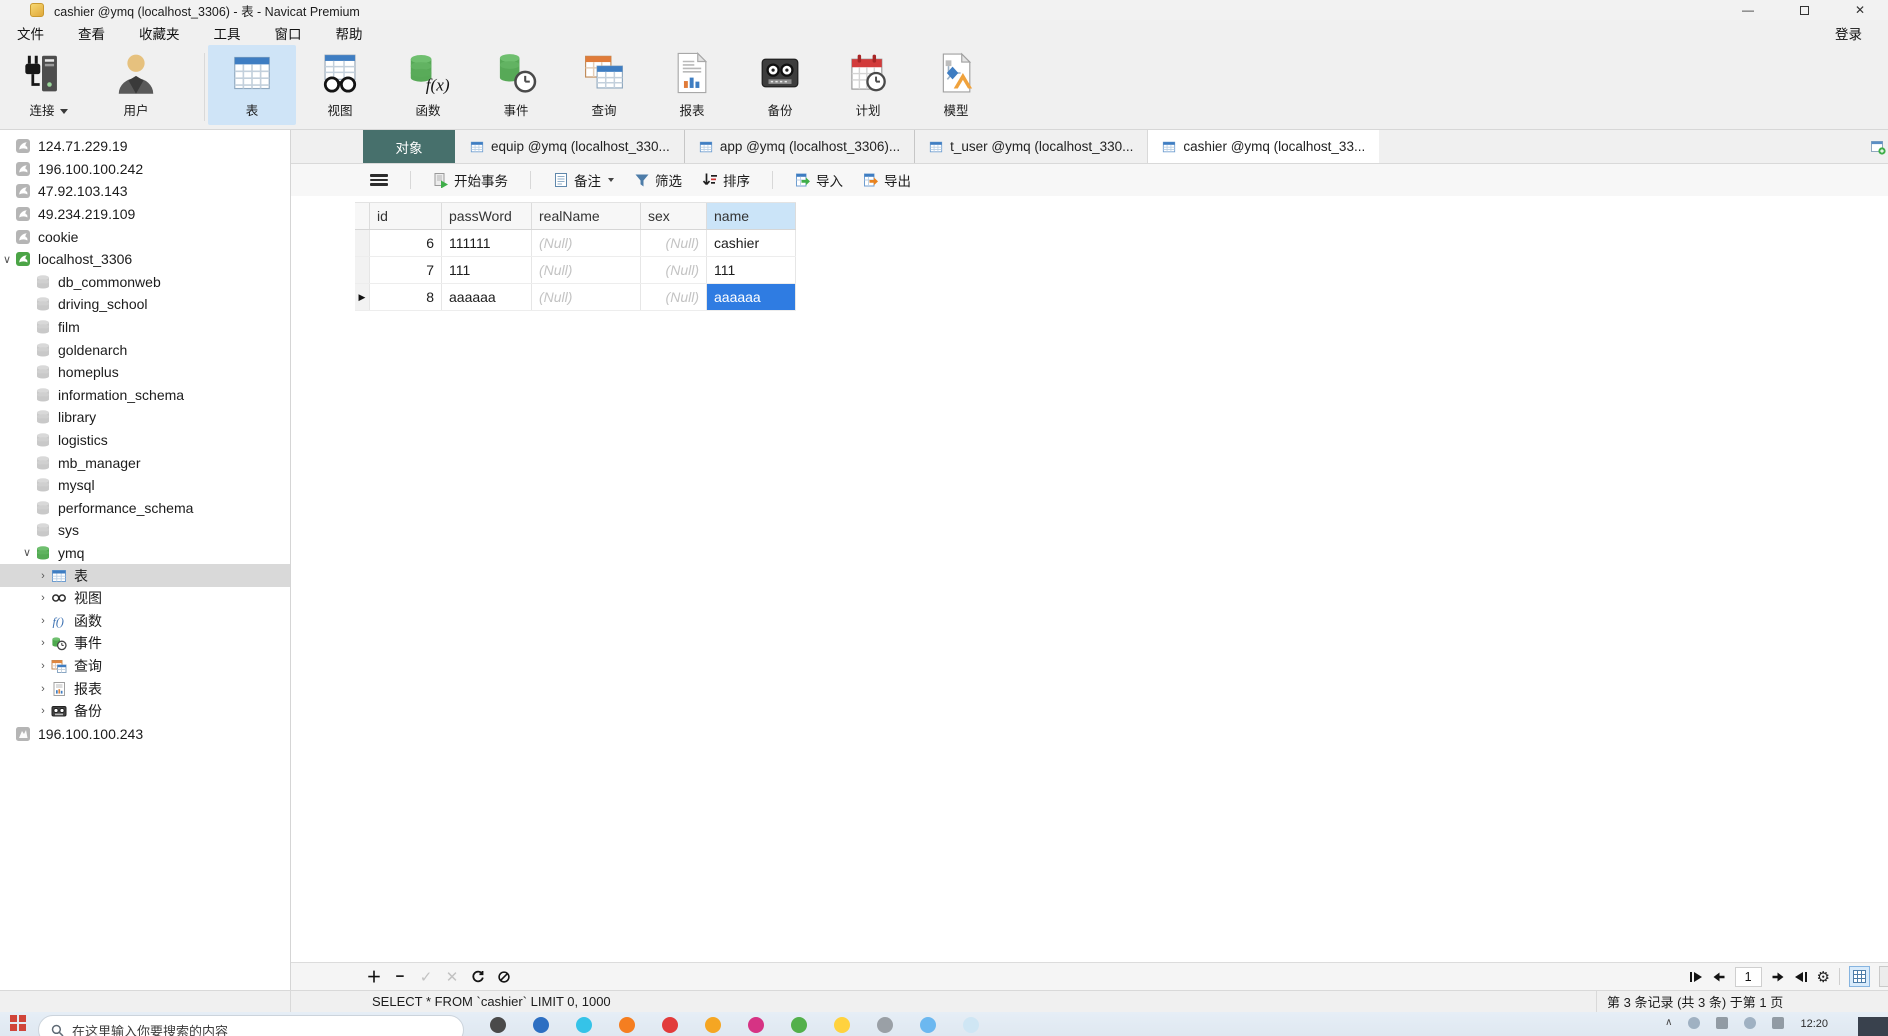  I want to click on note-button: 备注, so click(583, 180).